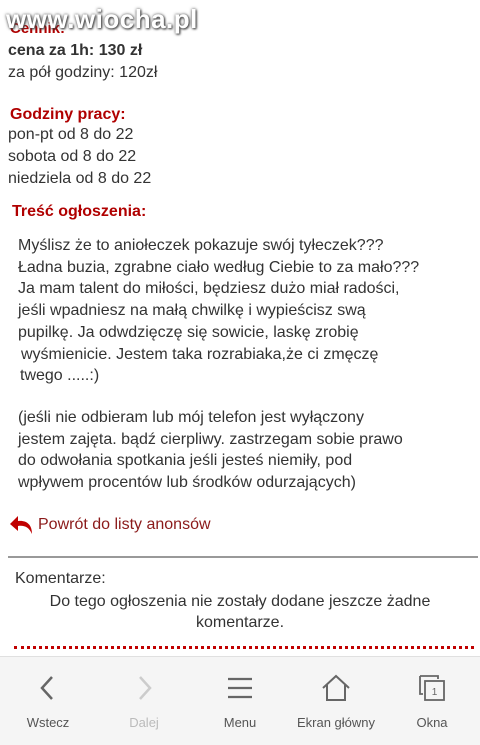 The height and width of the screenshot is (745, 480). I want to click on home-button-label: Ekran główny, so click(336, 722).